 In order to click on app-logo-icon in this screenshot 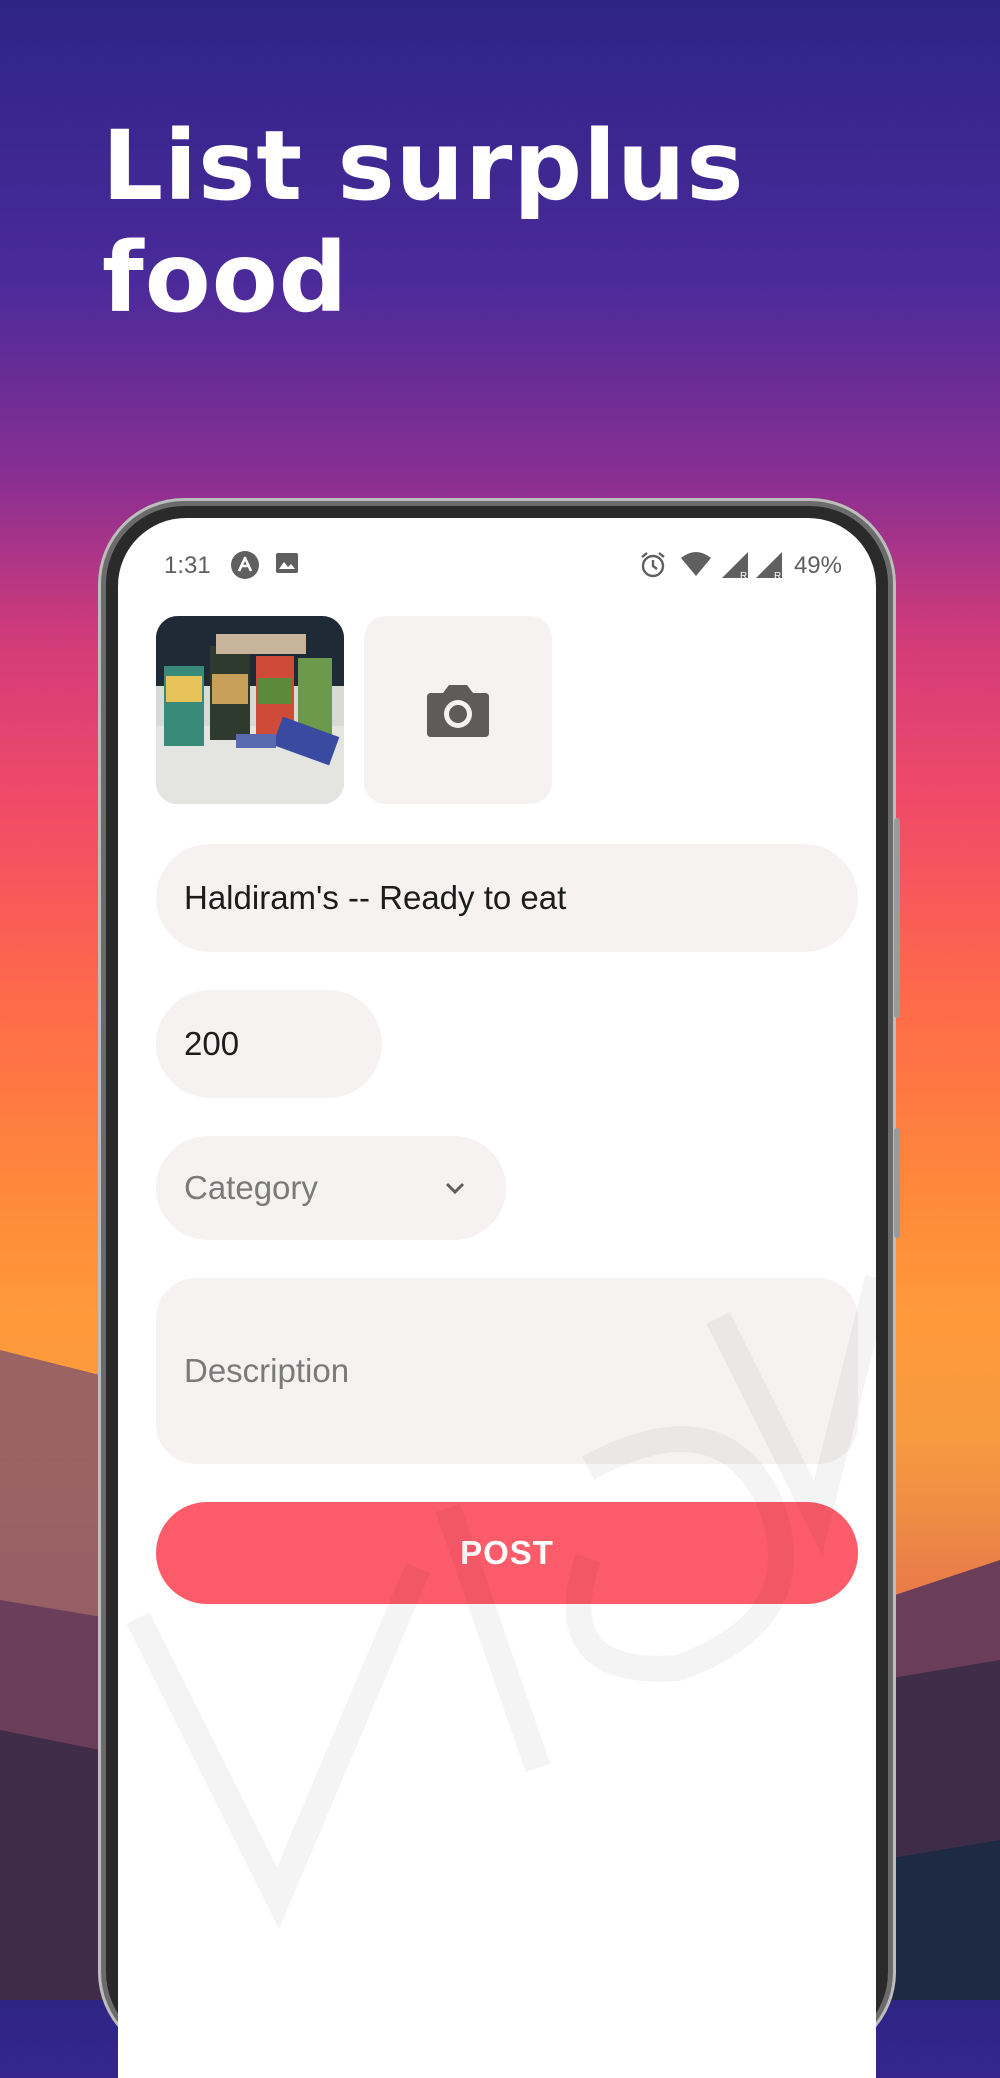, I will do `click(245, 565)`.